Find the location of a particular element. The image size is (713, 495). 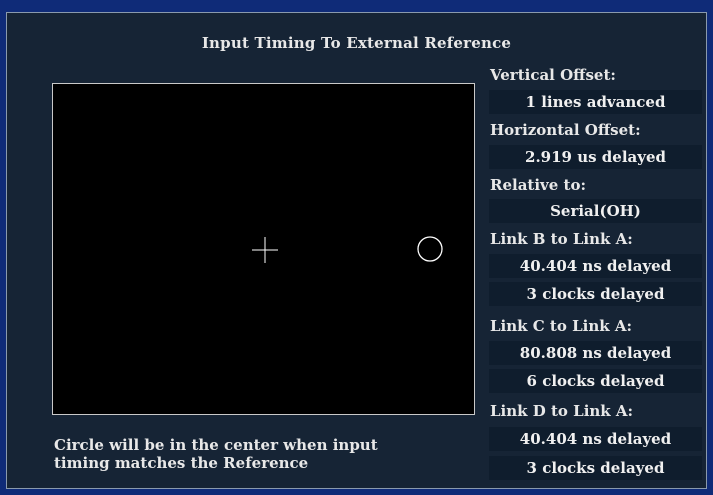

link-d-ns-value: 40.404 ns delayed is located at coordinates (595, 439).